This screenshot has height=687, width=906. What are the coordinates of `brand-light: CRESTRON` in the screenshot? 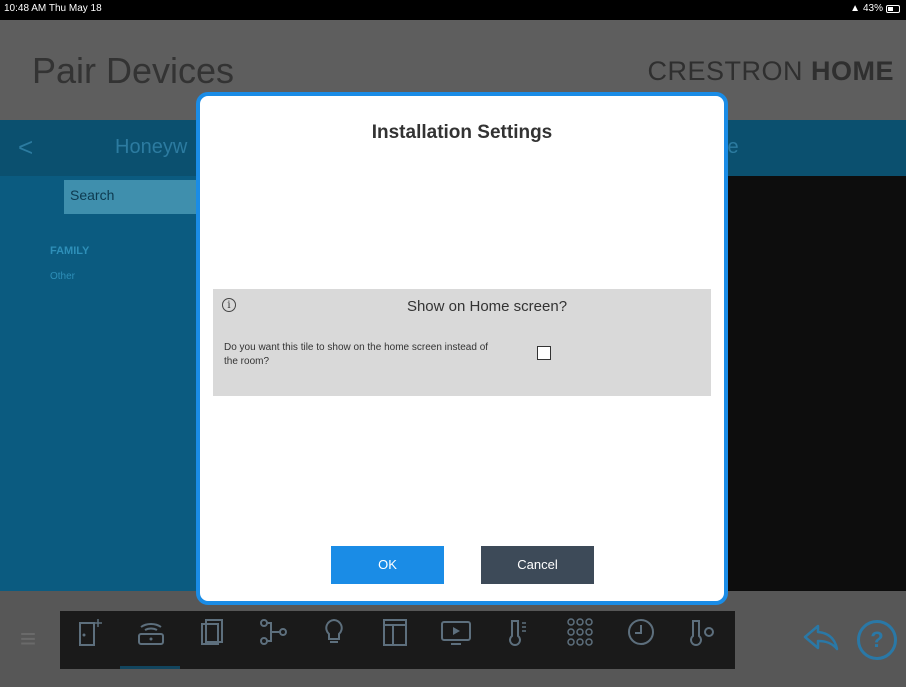 It's located at (725, 71).